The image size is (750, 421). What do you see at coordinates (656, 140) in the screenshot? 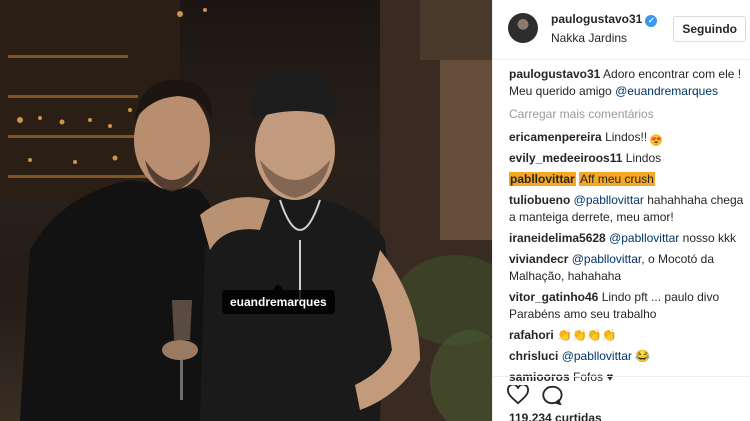
I see `heart-eyes-emoji-icon: 😍` at bounding box center [656, 140].